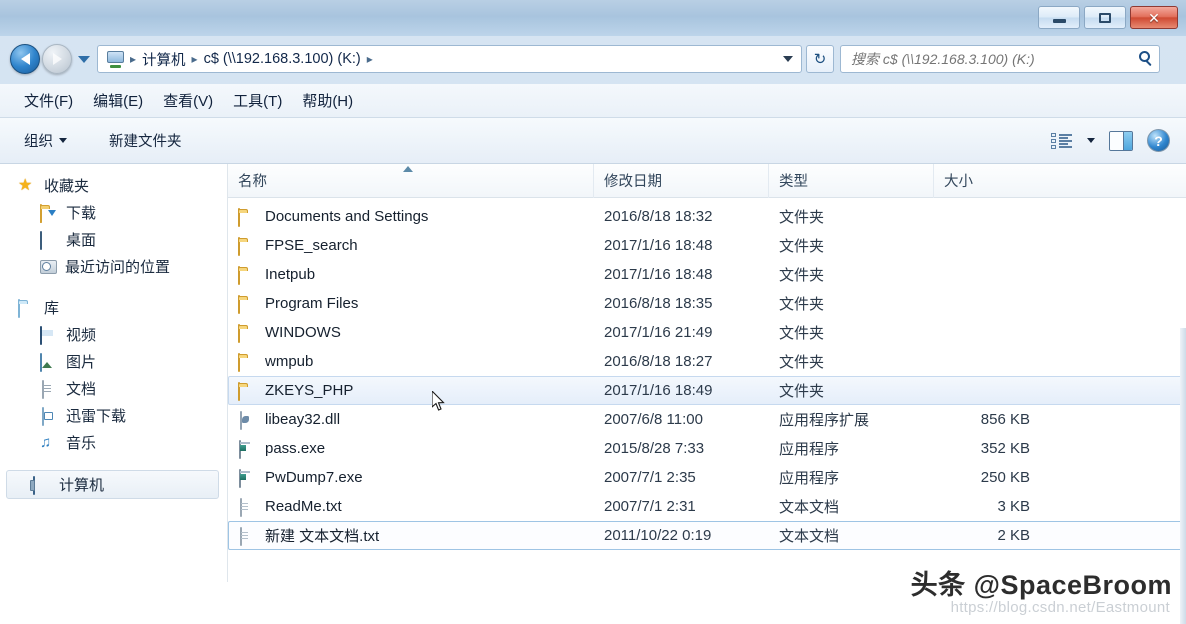 The height and width of the screenshot is (624, 1186). Describe the element at coordinates (788, 59) in the screenshot. I see `breadcrumb-dropdown-icon` at that location.